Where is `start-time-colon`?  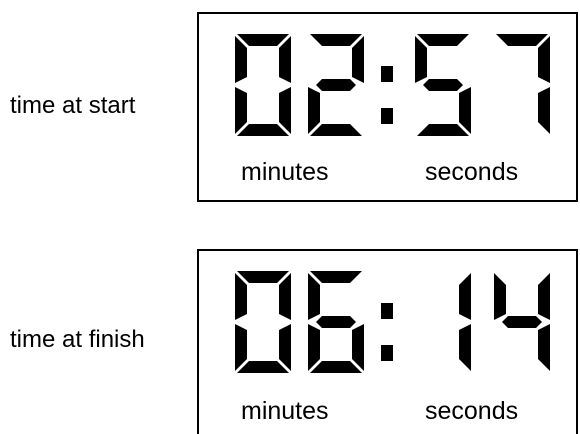
start-time-colon is located at coordinates (387, 95).